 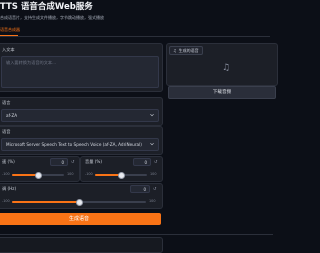 I want to click on pitch-reset-icon: ↺, so click(x=154, y=188).